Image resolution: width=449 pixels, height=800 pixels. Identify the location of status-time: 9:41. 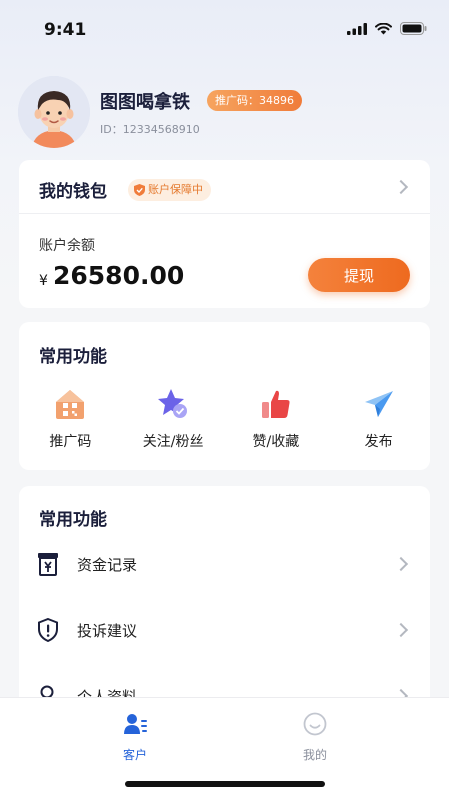
(65, 30).